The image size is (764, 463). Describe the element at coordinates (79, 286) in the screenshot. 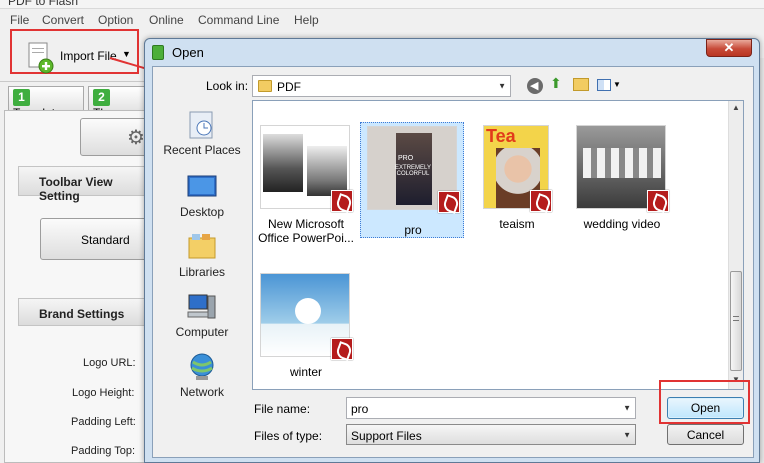

I see `settings-pane` at that location.